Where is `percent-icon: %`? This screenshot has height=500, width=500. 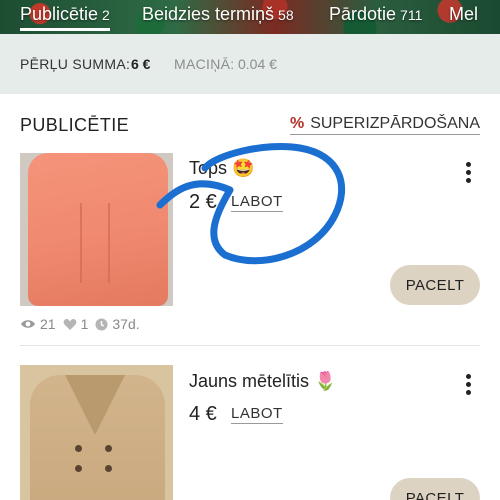 percent-icon: % is located at coordinates (297, 123).